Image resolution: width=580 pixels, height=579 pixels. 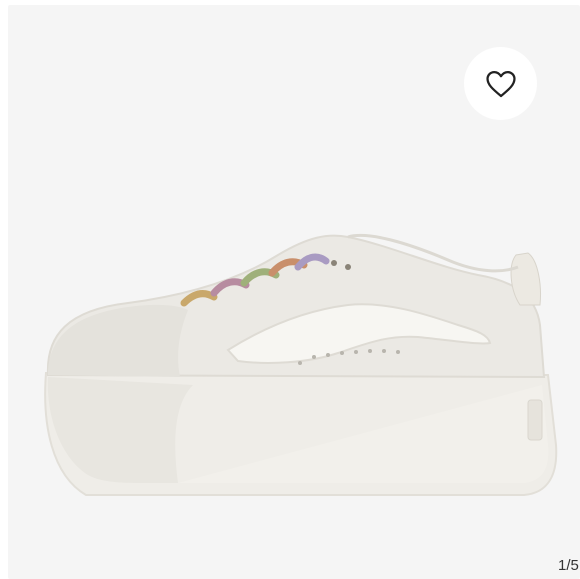 I want to click on image-page-counter: 1/5, so click(x=568, y=565).